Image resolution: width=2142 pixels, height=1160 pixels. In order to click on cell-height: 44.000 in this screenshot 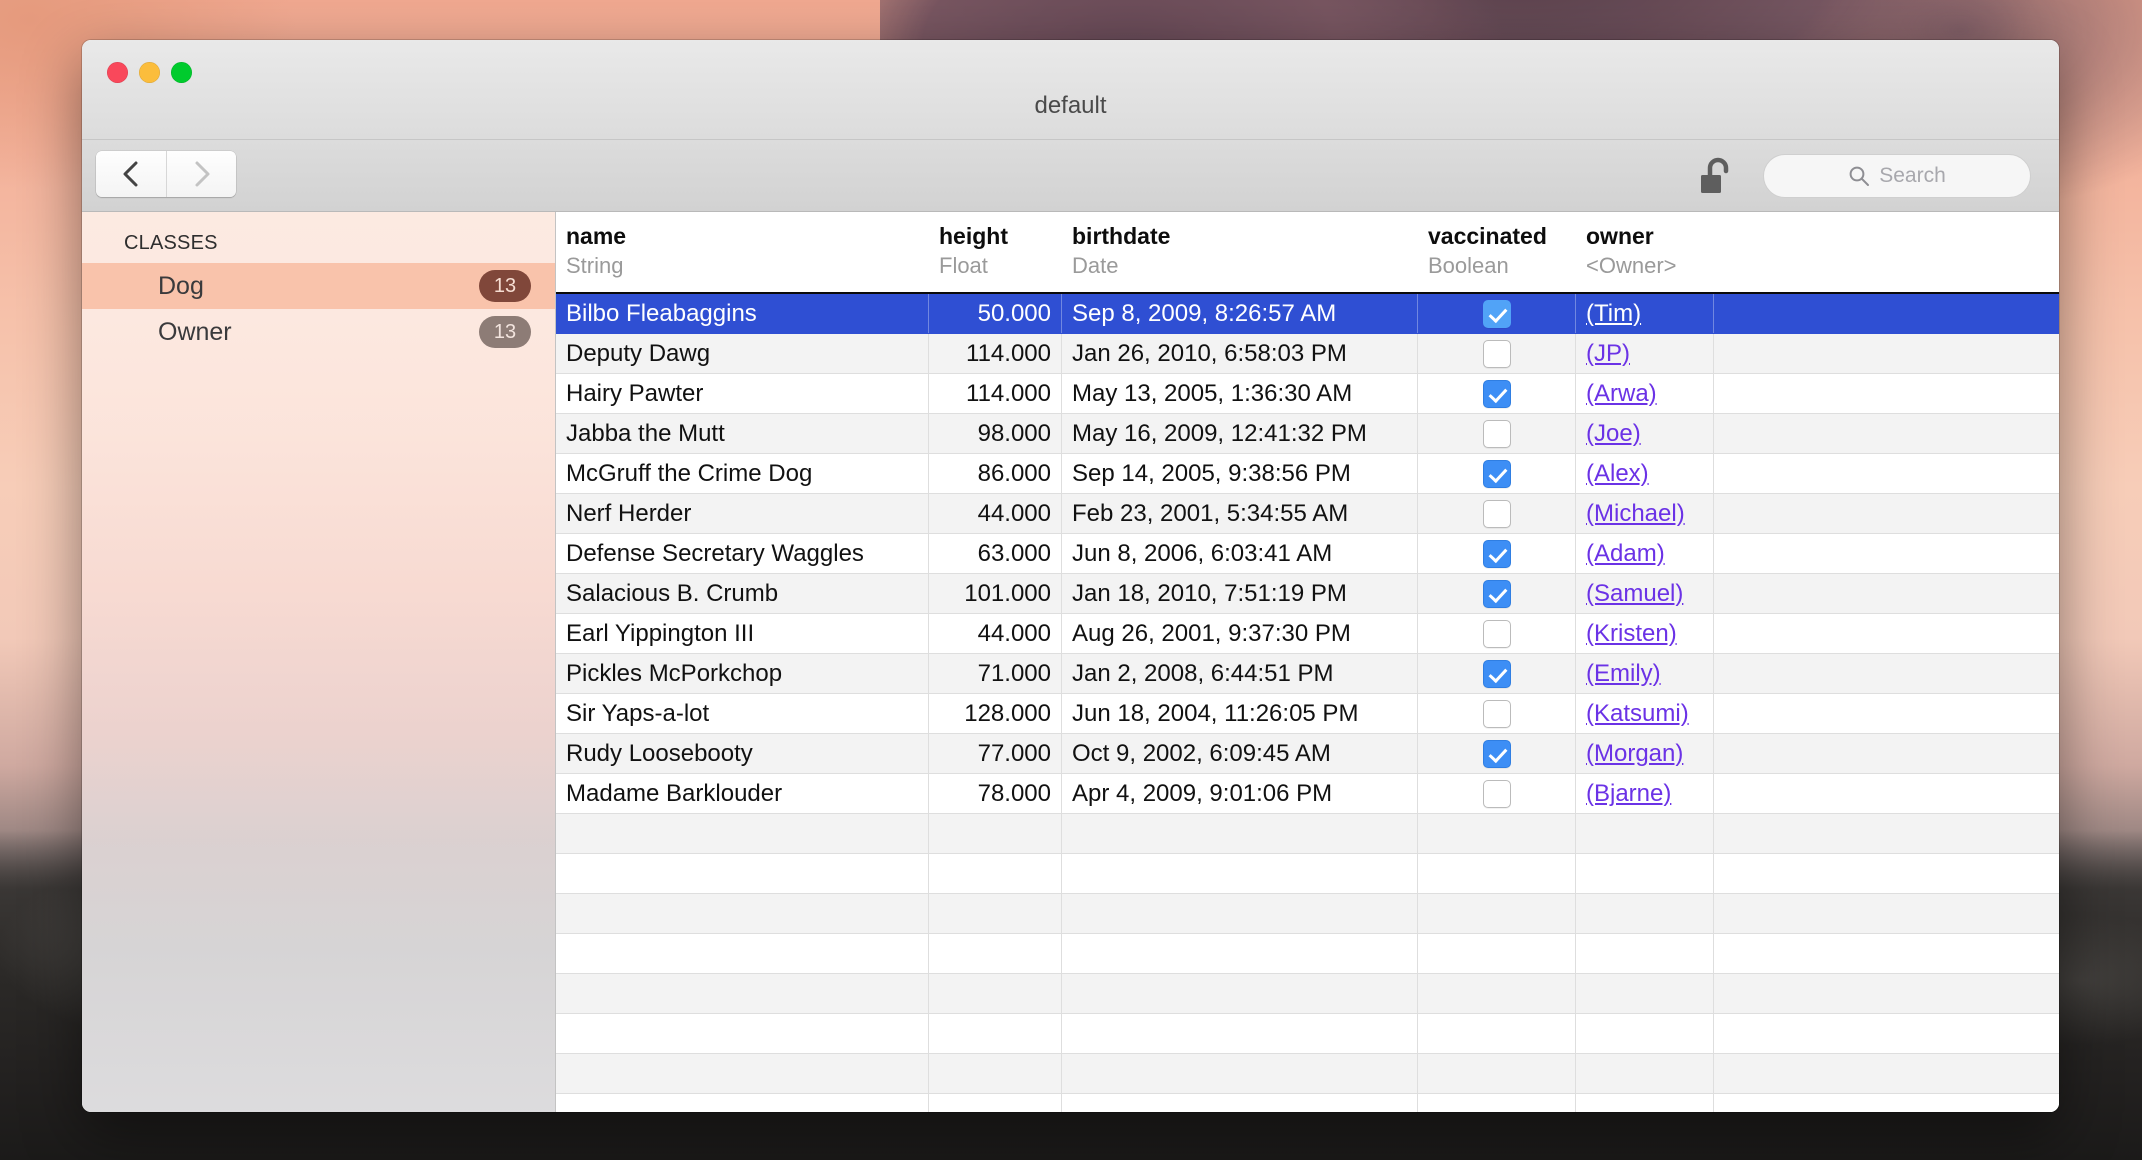, I will do `click(995, 513)`.